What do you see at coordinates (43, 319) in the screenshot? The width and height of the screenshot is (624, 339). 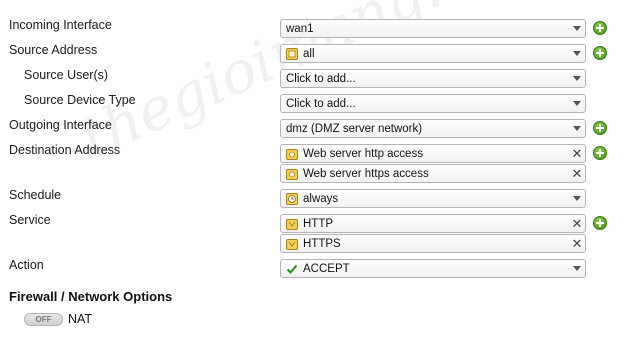 I see `nat-toggle: OFF` at bounding box center [43, 319].